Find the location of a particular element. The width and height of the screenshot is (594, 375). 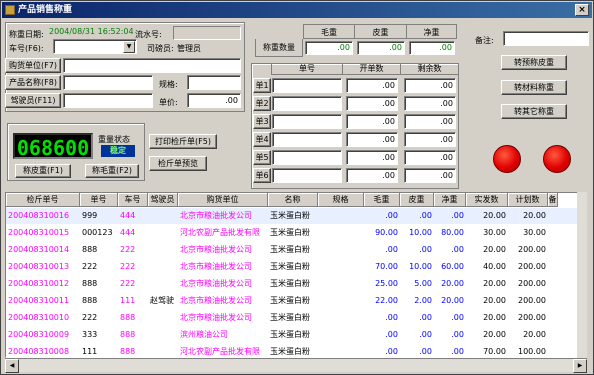

remark-input is located at coordinates (546, 38).